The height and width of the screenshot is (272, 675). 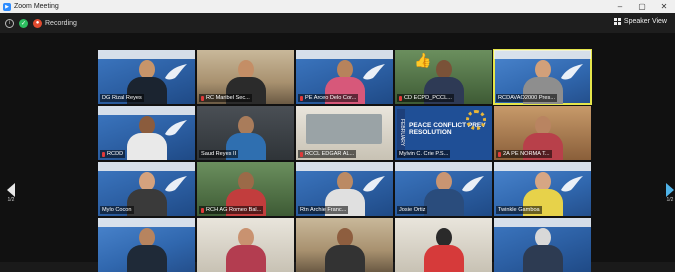 I want to click on speaker-view-button: Speaker View, so click(x=640, y=21).